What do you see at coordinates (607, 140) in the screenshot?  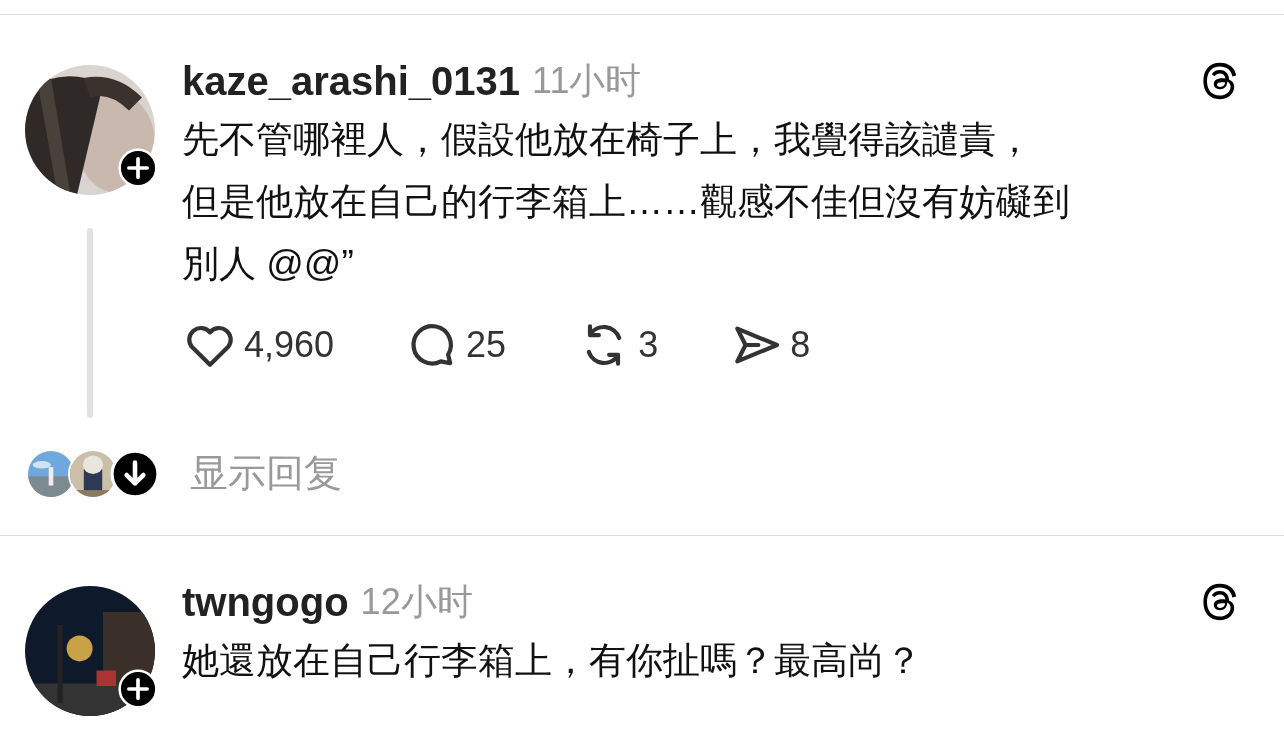 I see `post-text-line: 先不管哪裡人，假設他放在椅子上，我覺得該譴責，` at bounding box center [607, 140].